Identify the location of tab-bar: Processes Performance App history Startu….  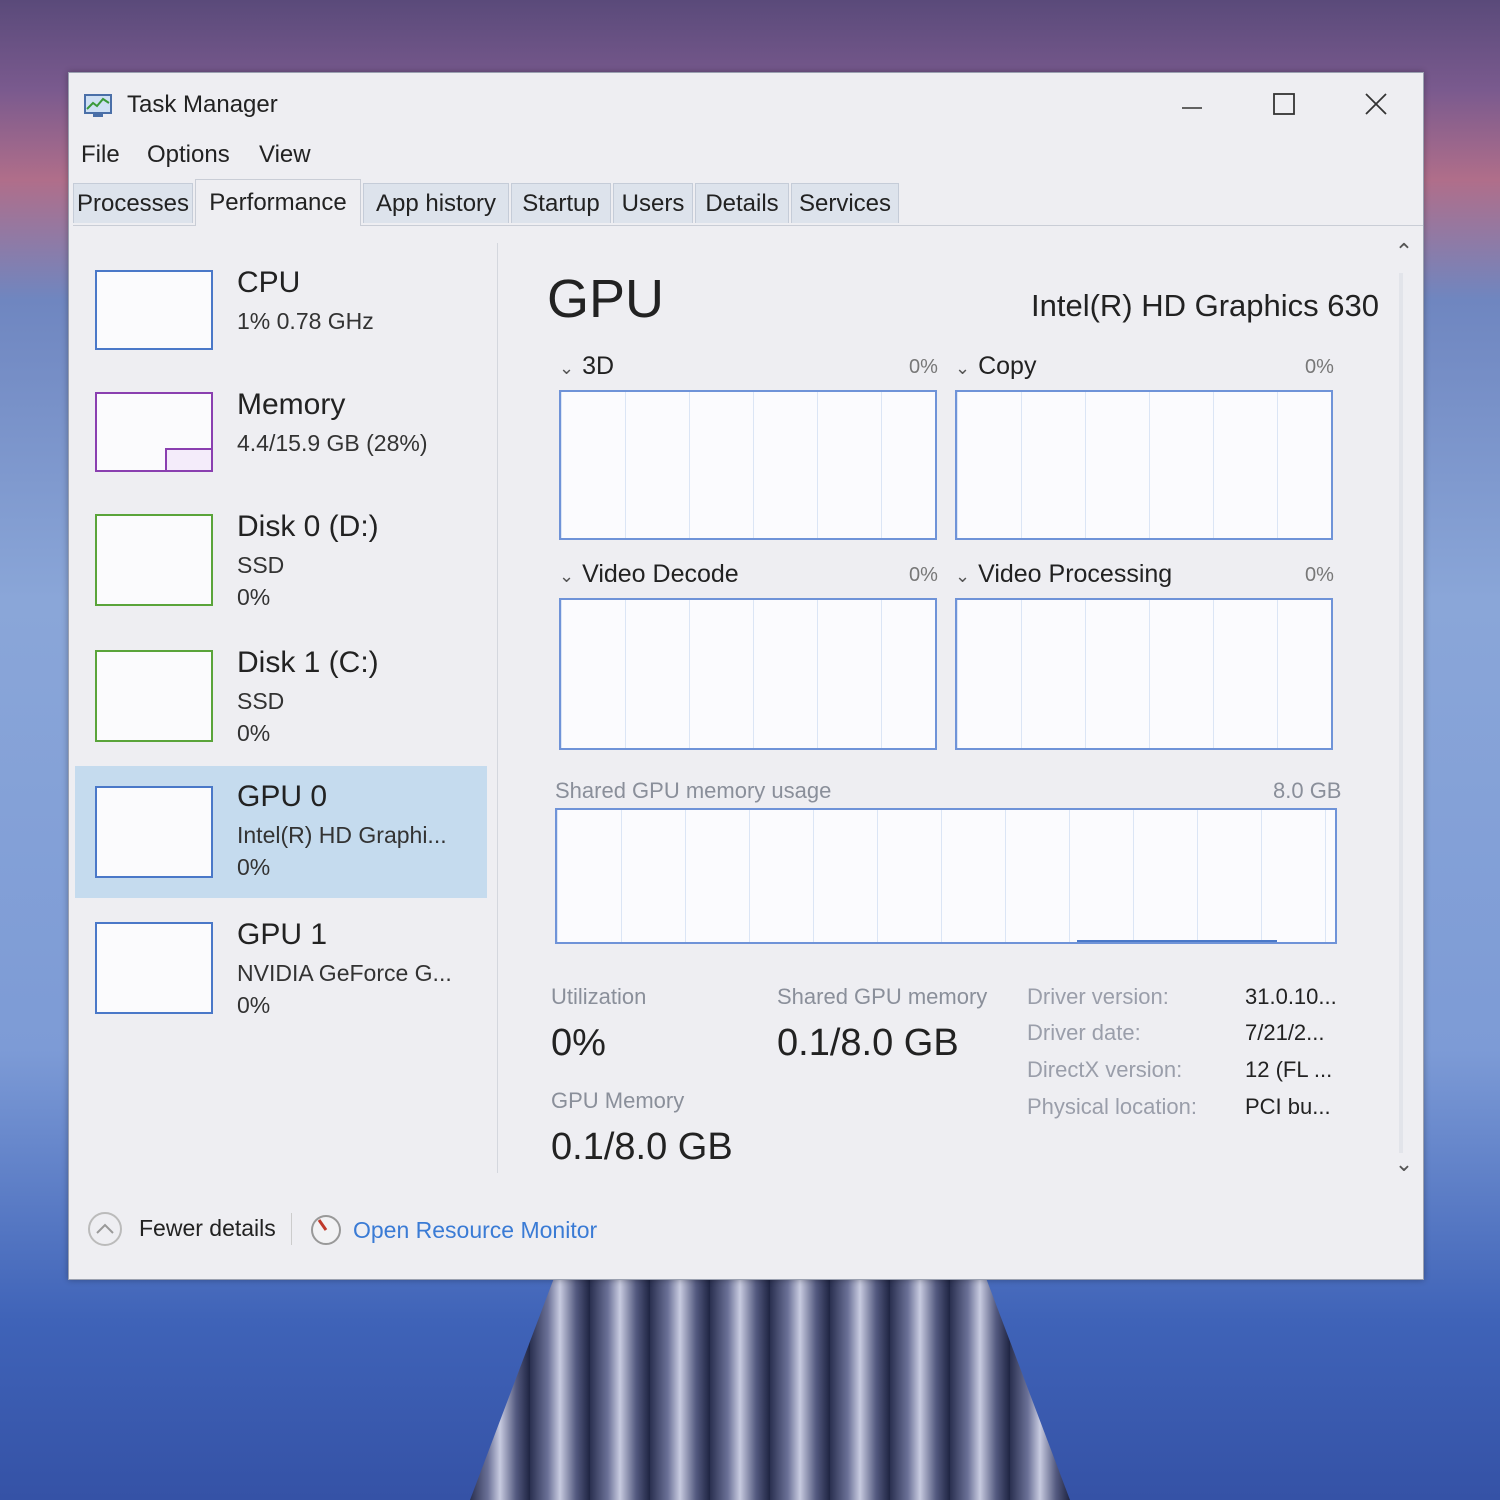
(748, 202).